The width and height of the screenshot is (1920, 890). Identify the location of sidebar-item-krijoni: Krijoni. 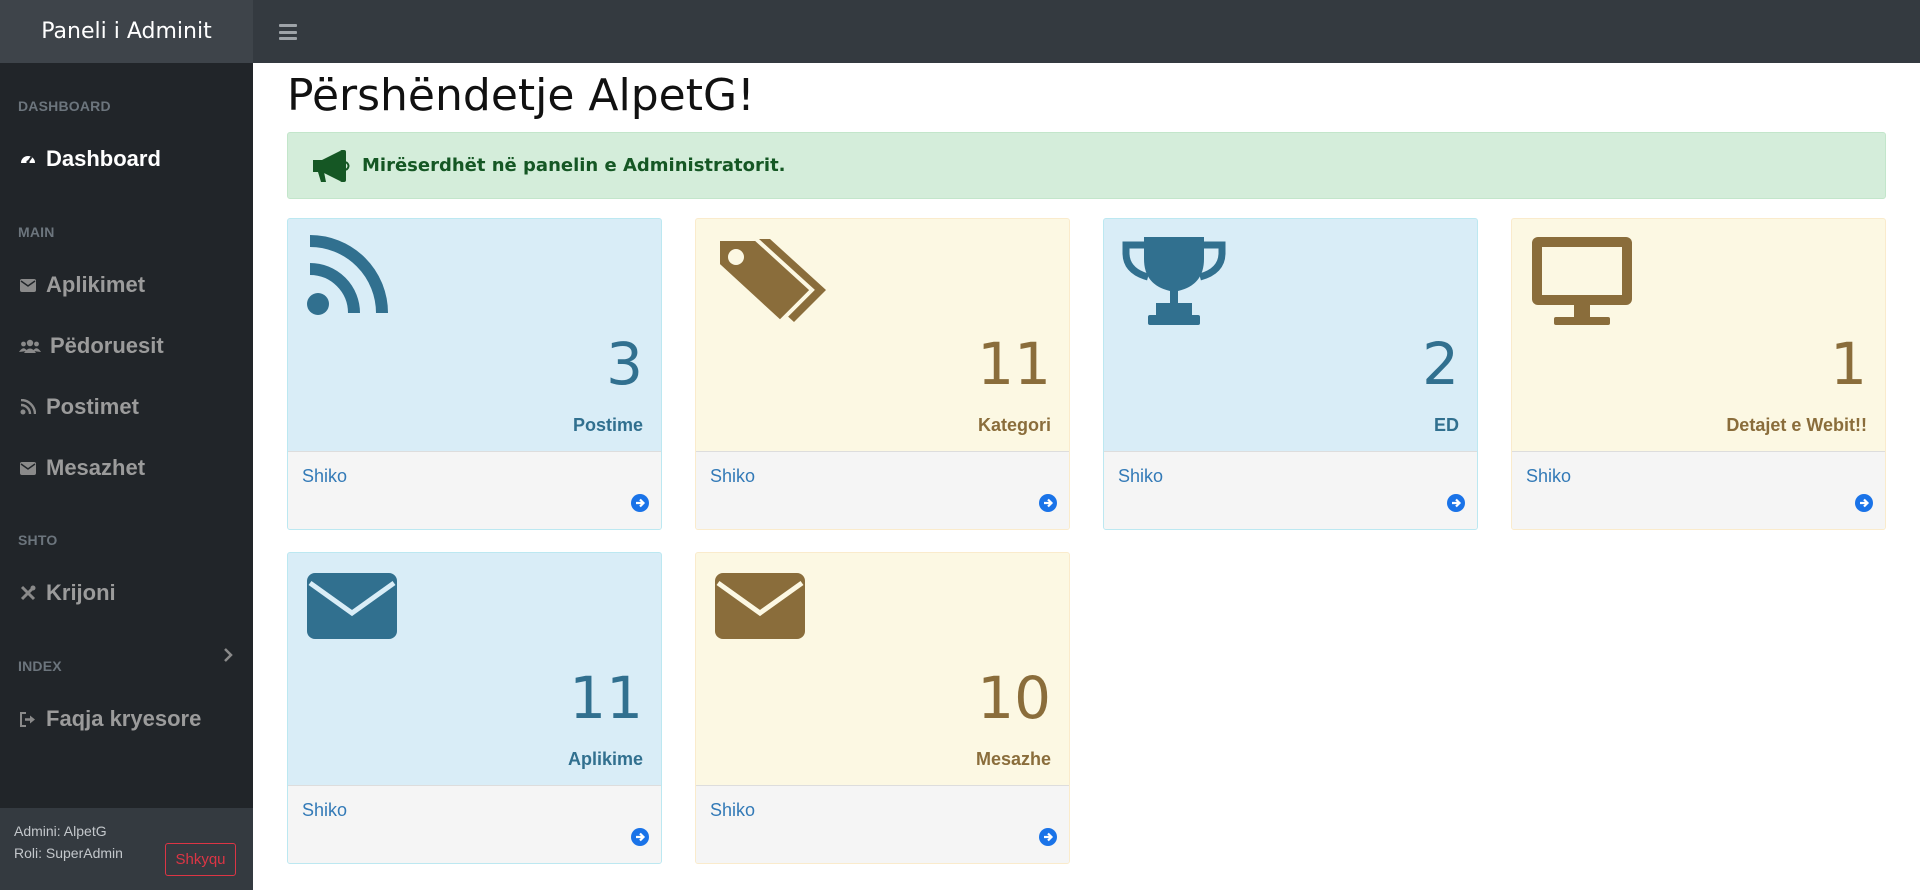
(67, 593).